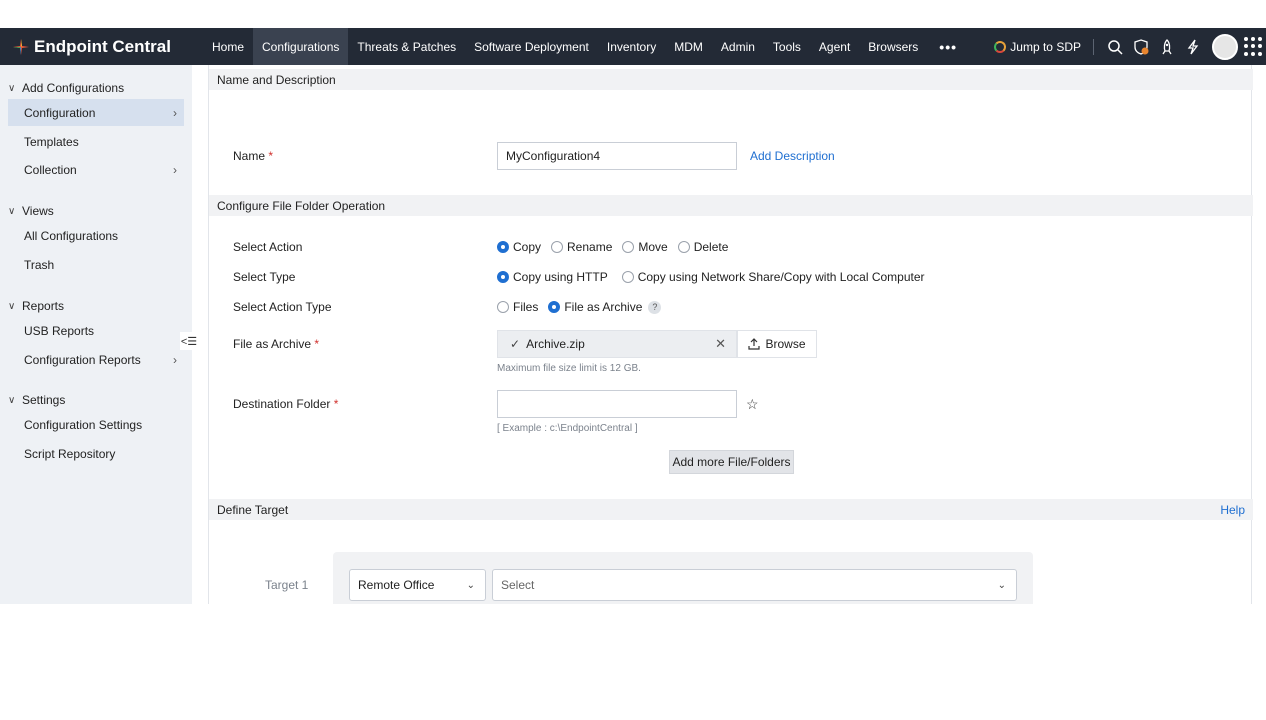  Describe the element at coordinates (96, 211) in the screenshot. I see `sidebar-group-views: ∨ Views` at that location.